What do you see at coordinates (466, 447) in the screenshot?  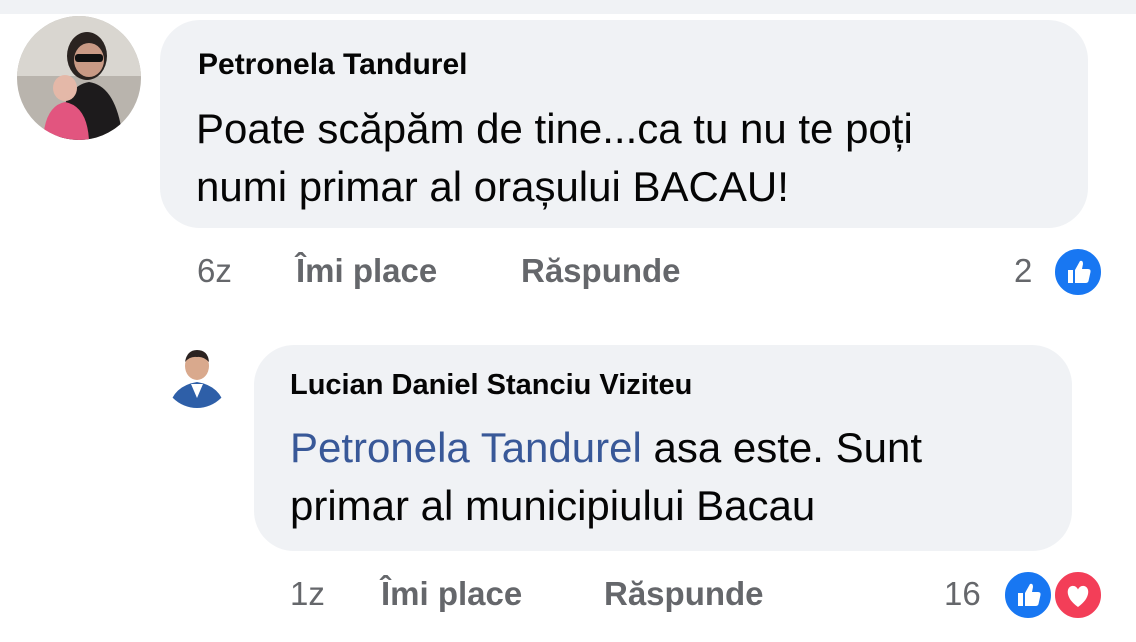 I see `mention-link: Petronela Tandurel` at bounding box center [466, 447].